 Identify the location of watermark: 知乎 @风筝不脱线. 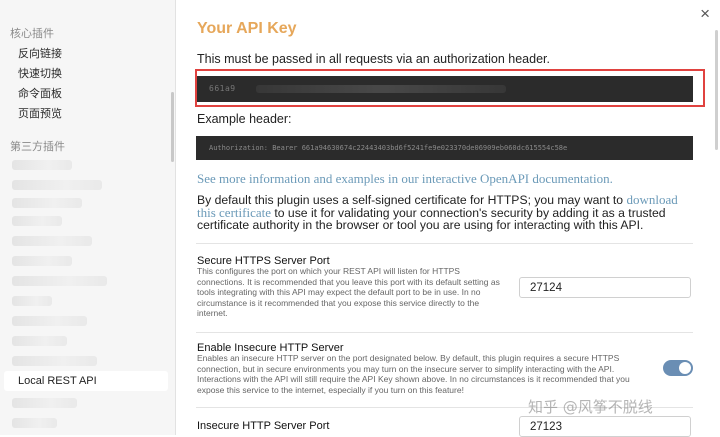
(590, 407).